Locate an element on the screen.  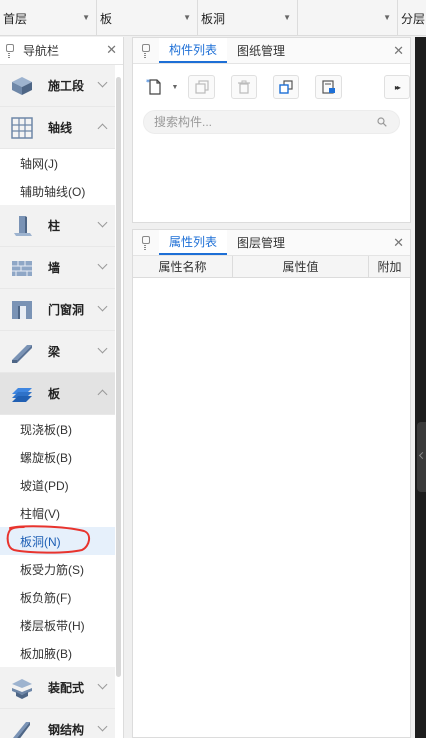
column-header-property-name: 属性名称 is located at coordinates (183, 266).